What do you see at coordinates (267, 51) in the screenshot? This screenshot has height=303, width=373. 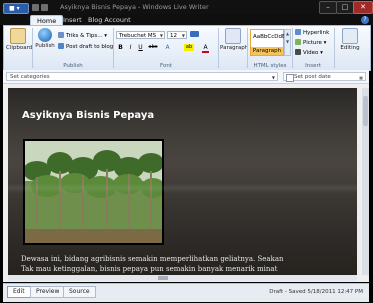 I see `style-name: Paragraph` at bounding box center [267, 51].